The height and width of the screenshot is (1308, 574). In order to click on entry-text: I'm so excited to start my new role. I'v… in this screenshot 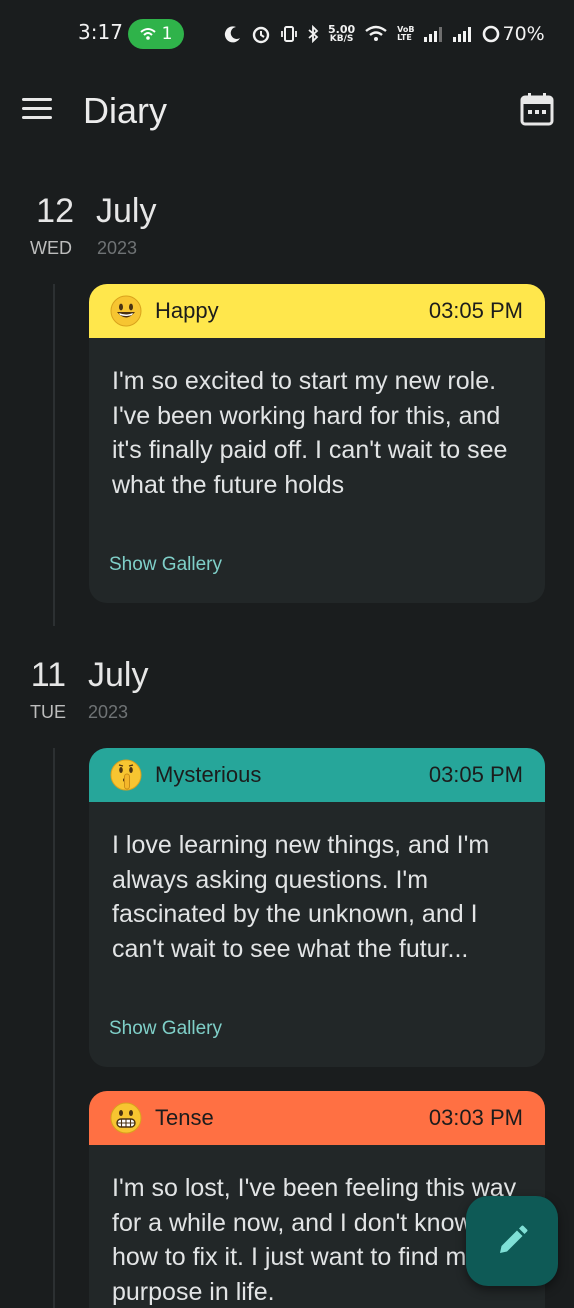, I will do `click(310, 433)`.